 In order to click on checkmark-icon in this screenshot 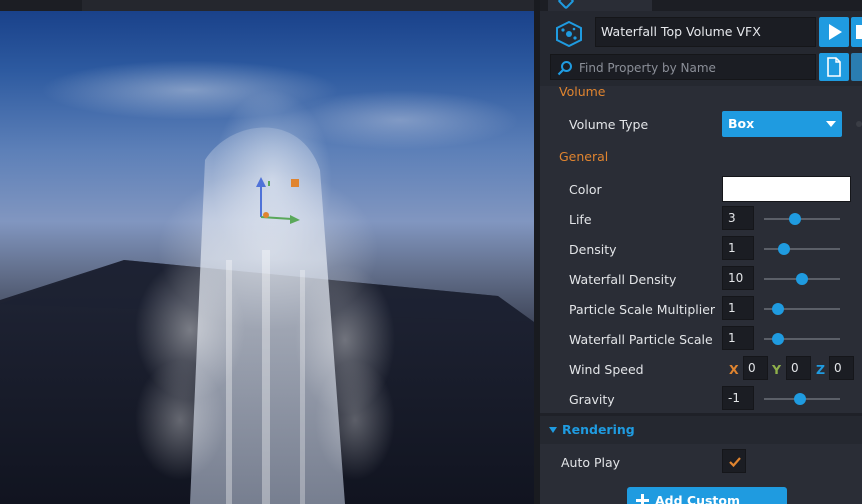, I will do `click(735, 462)`.